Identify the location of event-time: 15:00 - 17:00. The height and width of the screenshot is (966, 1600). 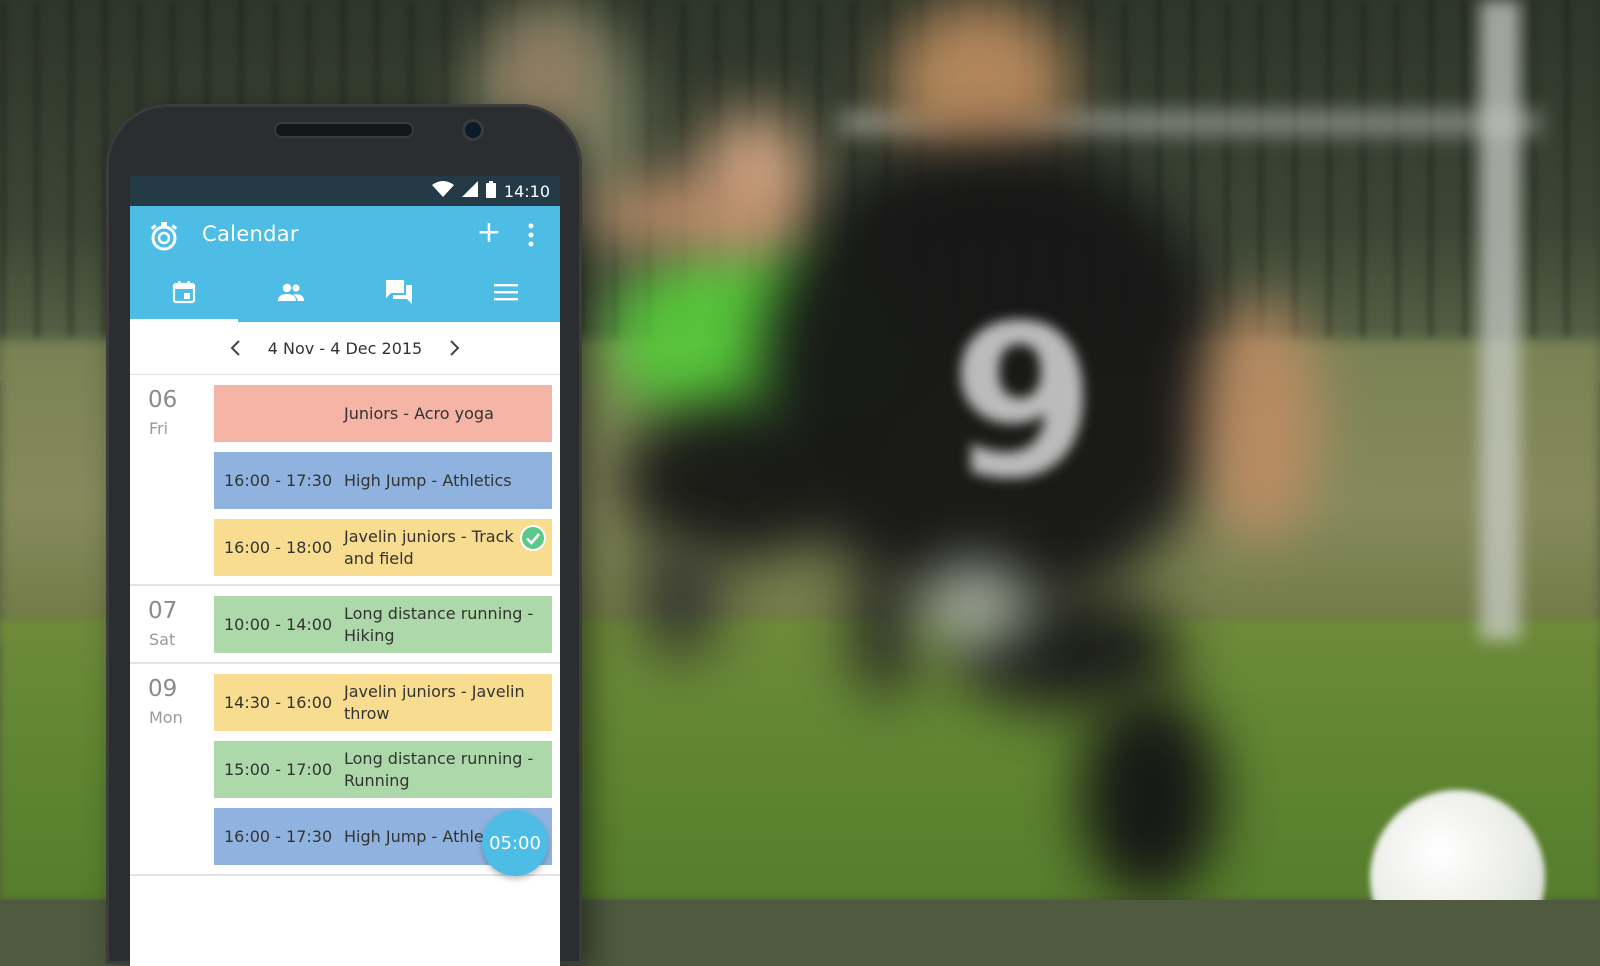
(278, 769).